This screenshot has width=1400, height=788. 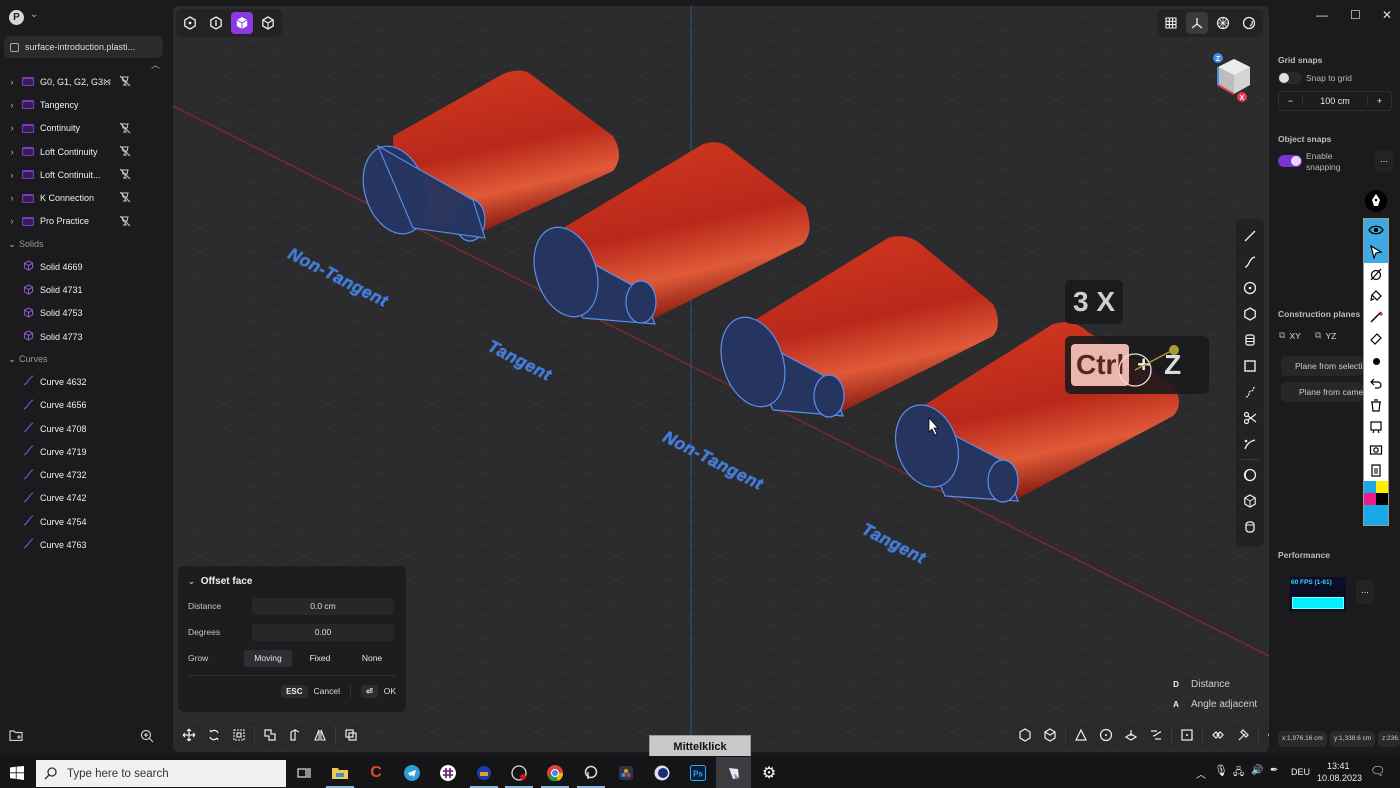 What do you see at coordinates (242, 23) in the screenshot?
I see `face-select-mode-button` at bounding box center [242, 23].